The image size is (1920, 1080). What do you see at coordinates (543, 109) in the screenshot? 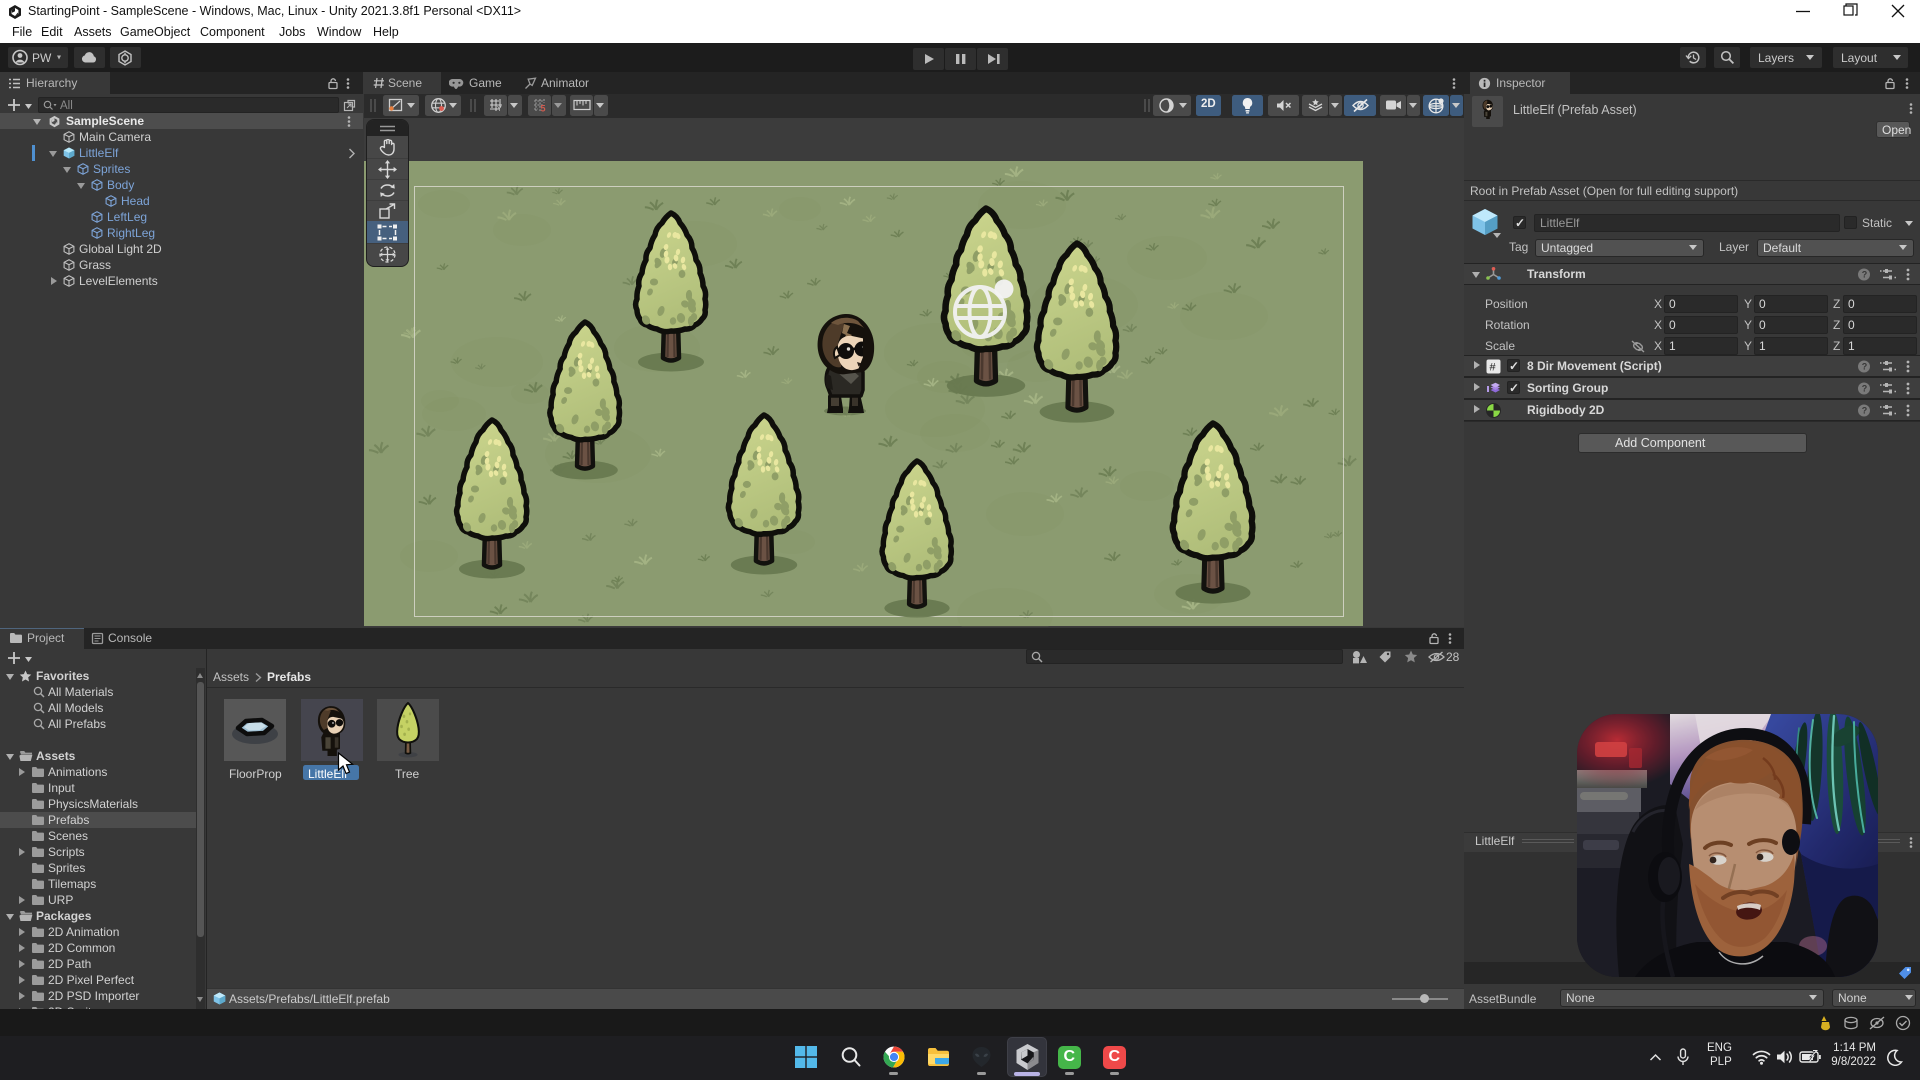
I see `svg-text: 5` at bounding box center [543, 109].